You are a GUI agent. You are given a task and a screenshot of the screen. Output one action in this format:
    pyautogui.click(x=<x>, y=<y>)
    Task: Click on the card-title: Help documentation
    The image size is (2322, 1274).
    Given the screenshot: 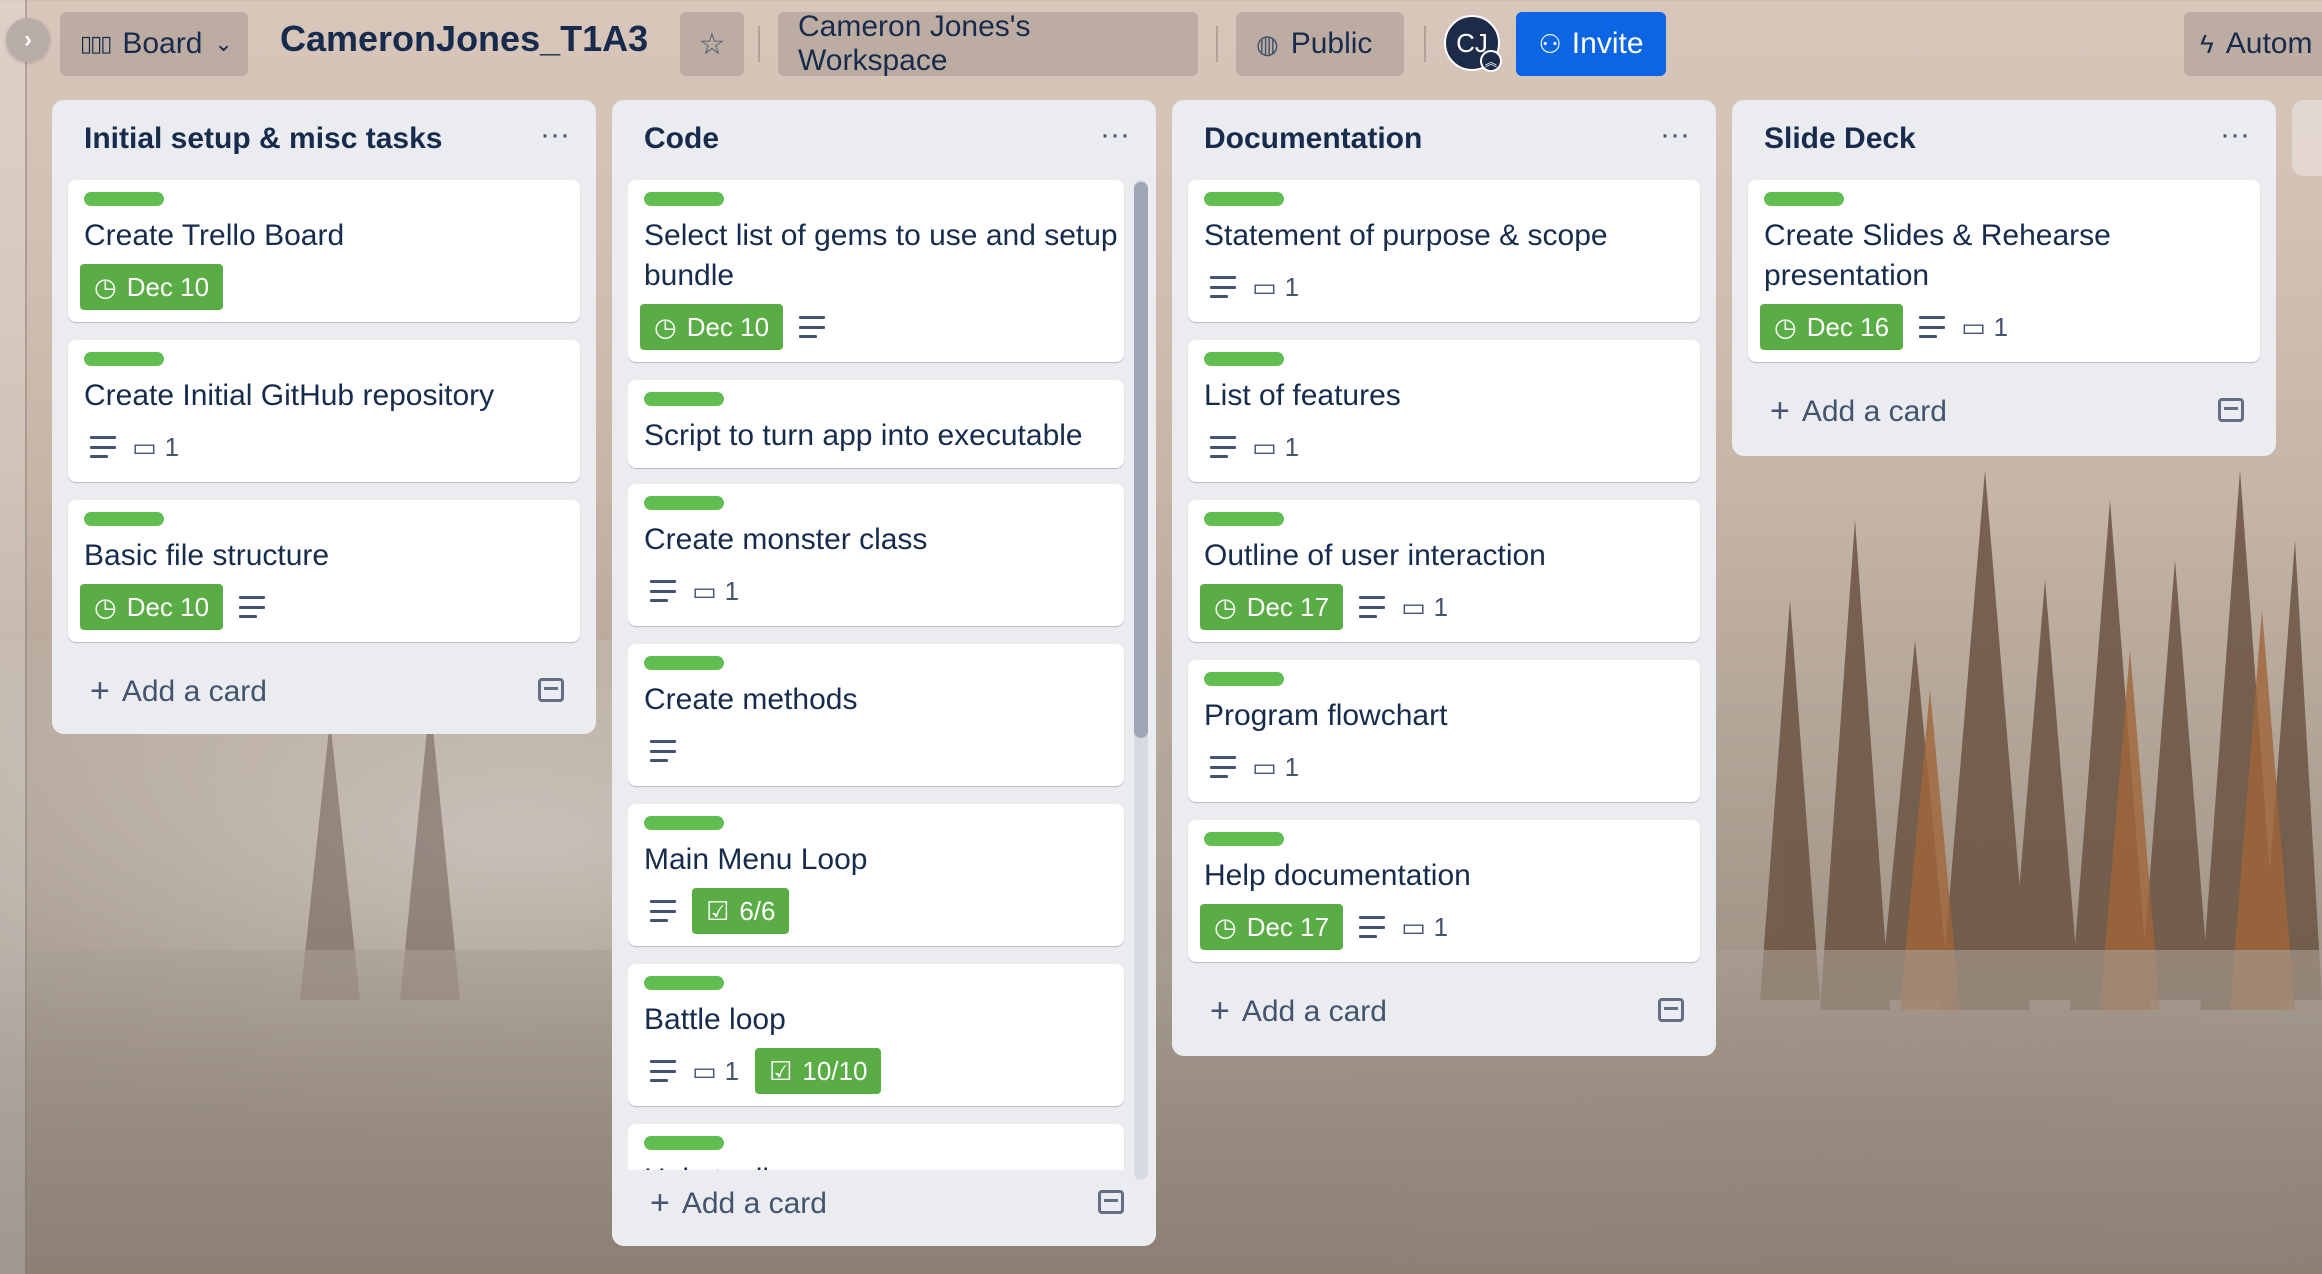 What is the action you would take?
    pyautogui.click(x=1337, y=875)
    